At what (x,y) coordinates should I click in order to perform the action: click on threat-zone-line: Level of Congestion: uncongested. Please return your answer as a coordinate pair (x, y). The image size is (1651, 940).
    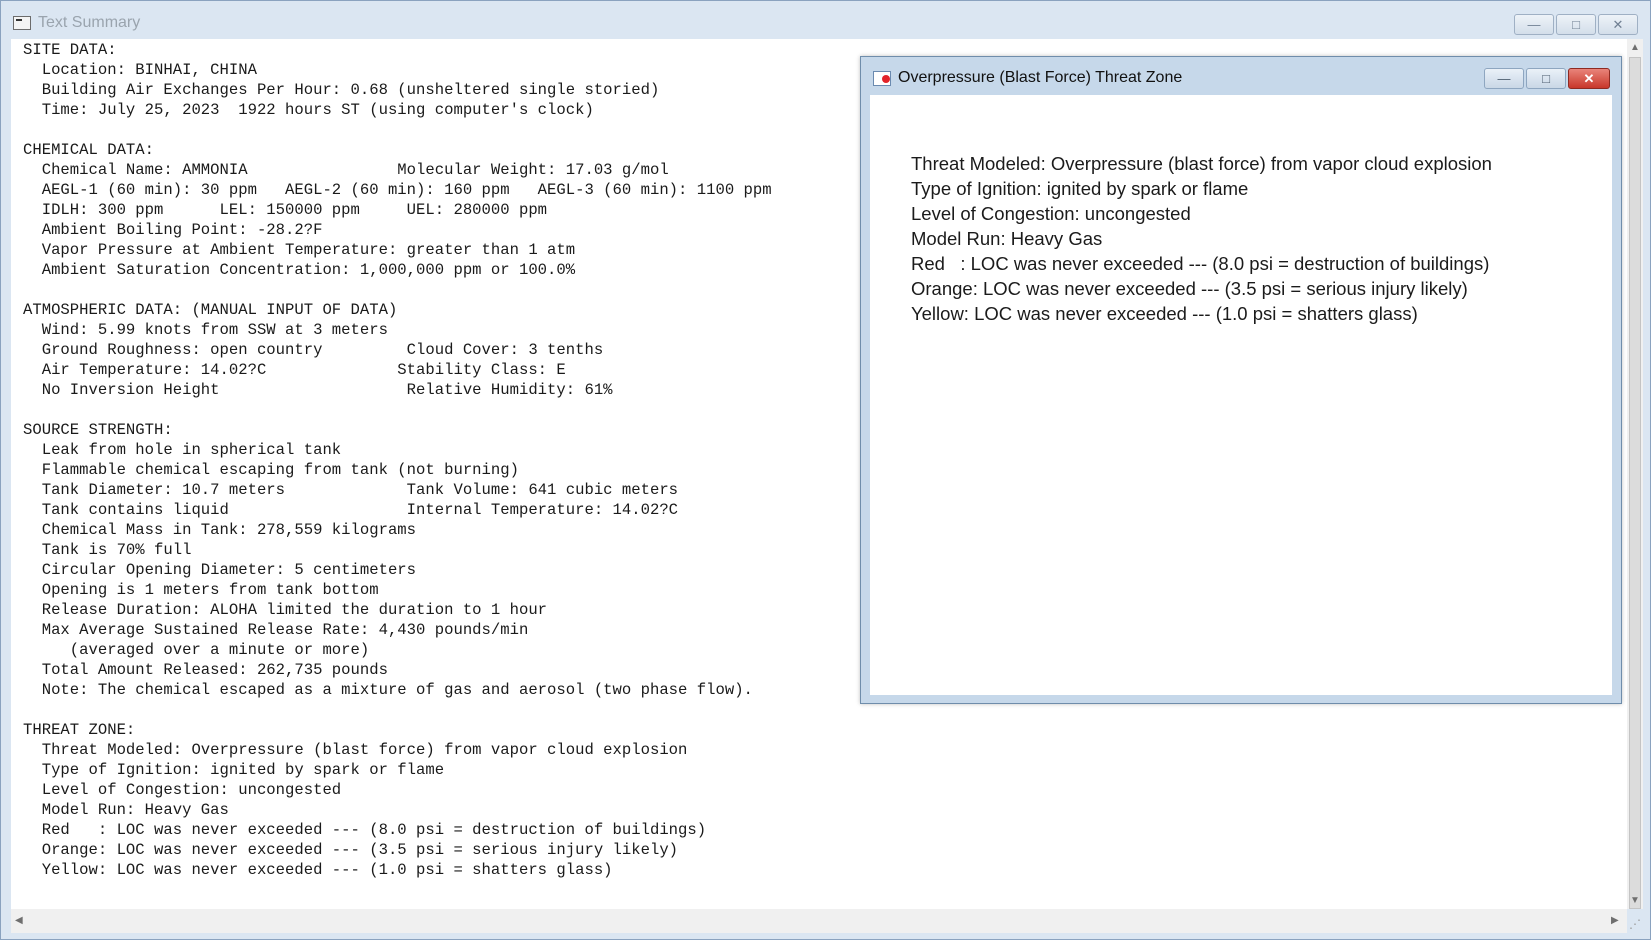
    Looking at the image, I should click on (1051, 213).